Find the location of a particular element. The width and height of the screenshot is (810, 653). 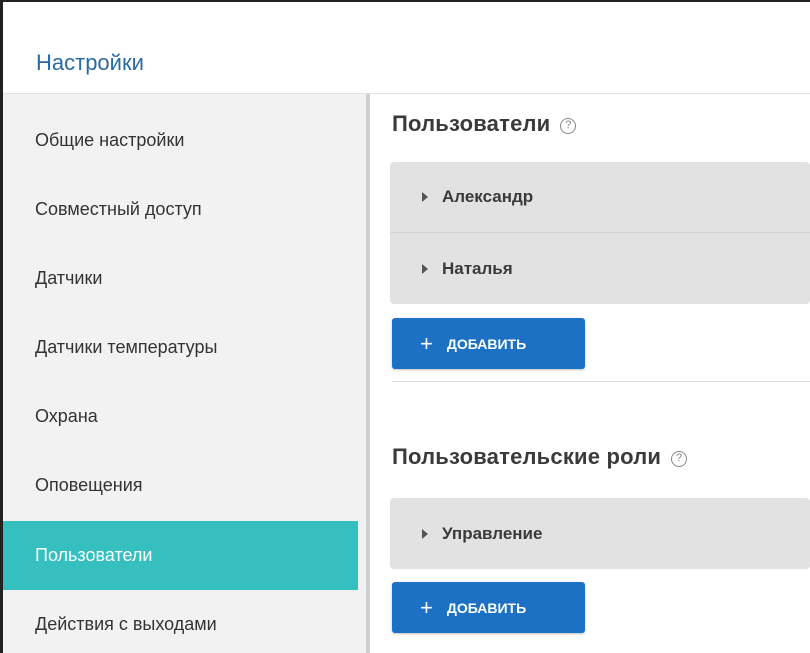

list-item-user: Александр is located at coordinates (600, 197).